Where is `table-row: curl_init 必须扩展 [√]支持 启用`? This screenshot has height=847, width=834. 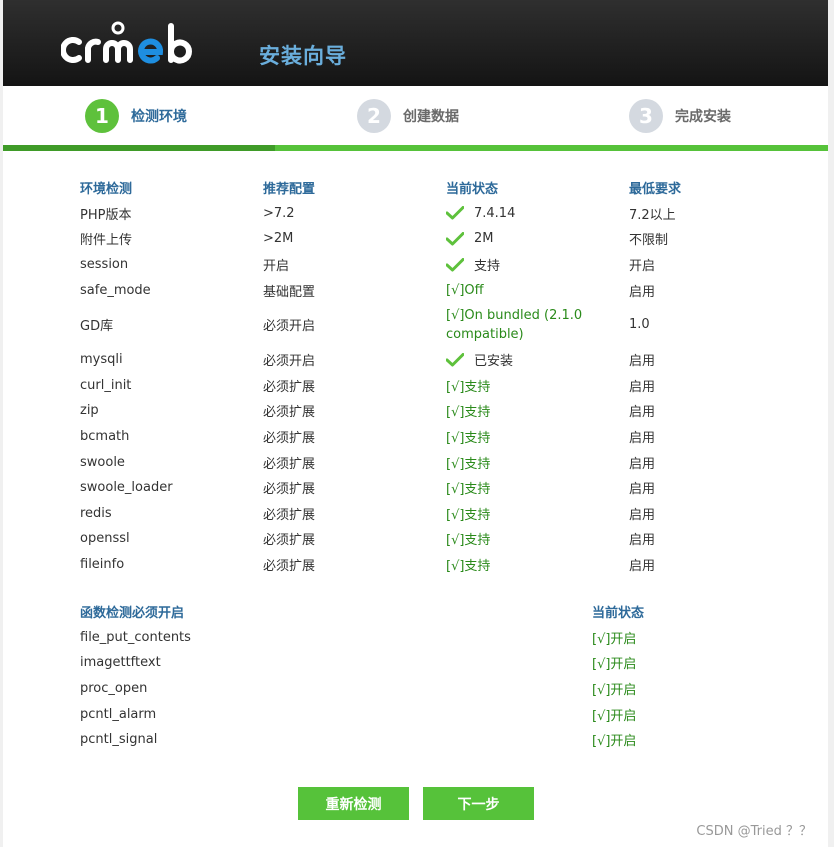
table-row: curl_init 必须扩展 [√]支持 启用 is located at coordinates (420, 386).